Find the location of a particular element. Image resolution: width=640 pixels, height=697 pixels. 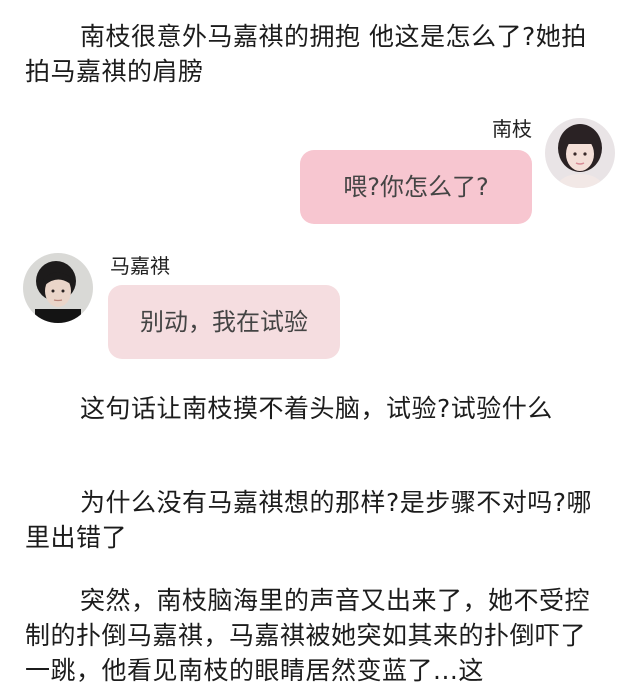

chat-bubble-nanzhi: 喂?你怎么了? is located at coordinates (416, 187).